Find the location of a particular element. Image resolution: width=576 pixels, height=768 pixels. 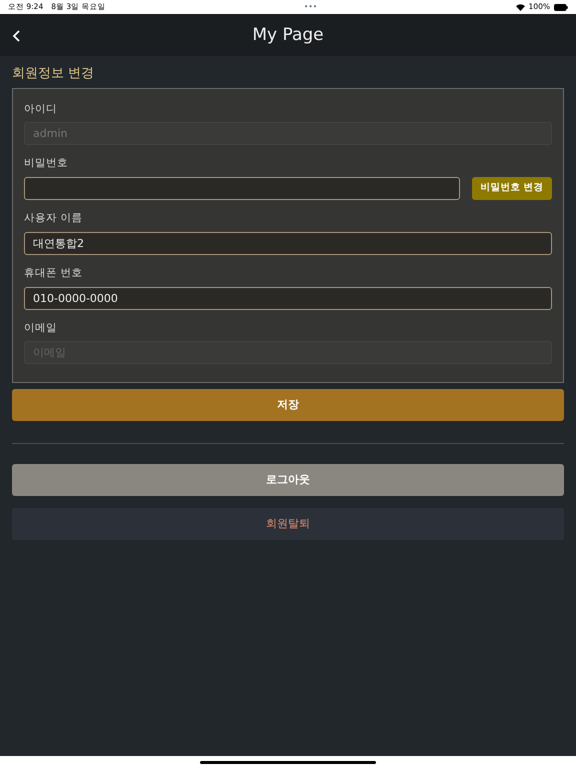

input-field: 대연통합2 is located at coordinates (288, 243).